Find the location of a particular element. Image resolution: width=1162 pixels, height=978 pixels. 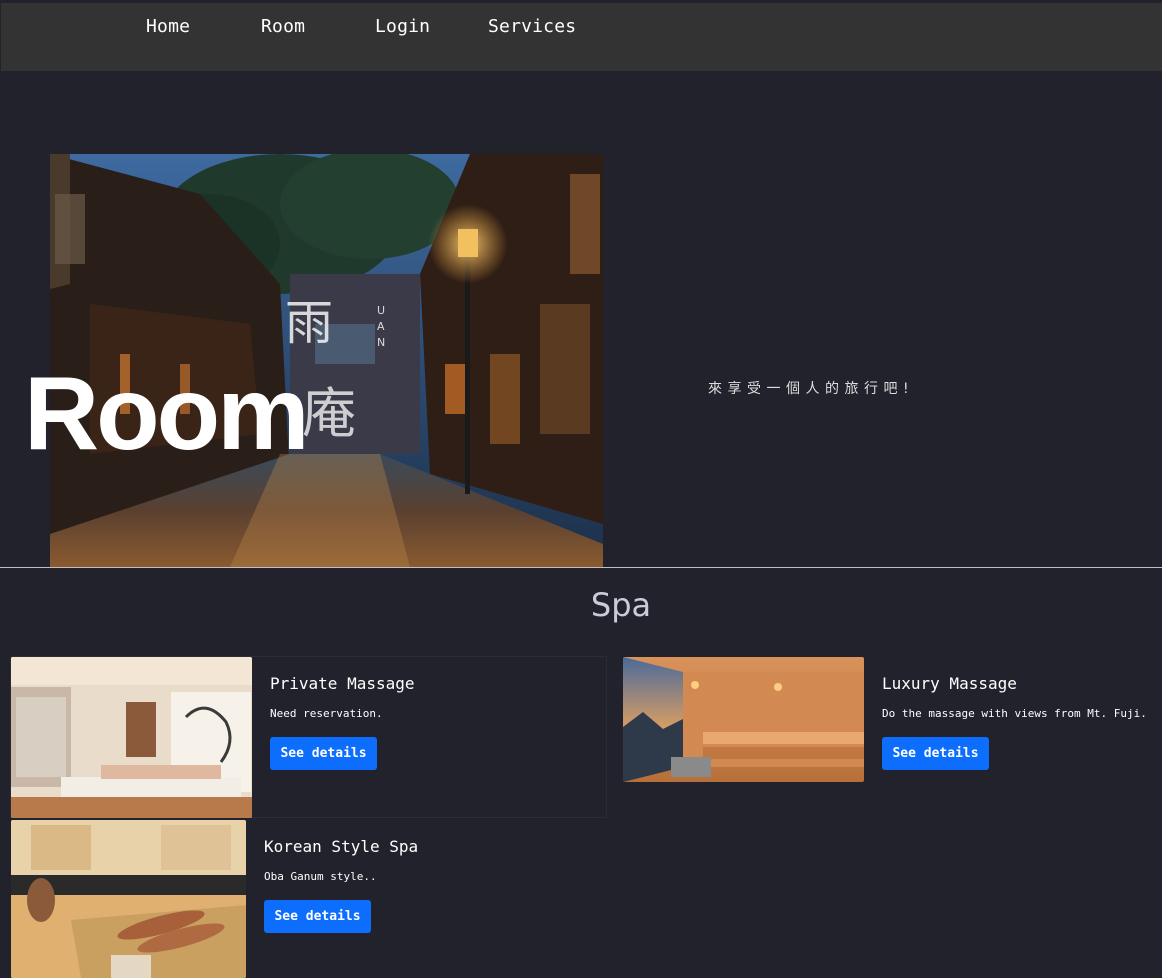

card-text: Need reservation. is located at coordinates (326, 713).